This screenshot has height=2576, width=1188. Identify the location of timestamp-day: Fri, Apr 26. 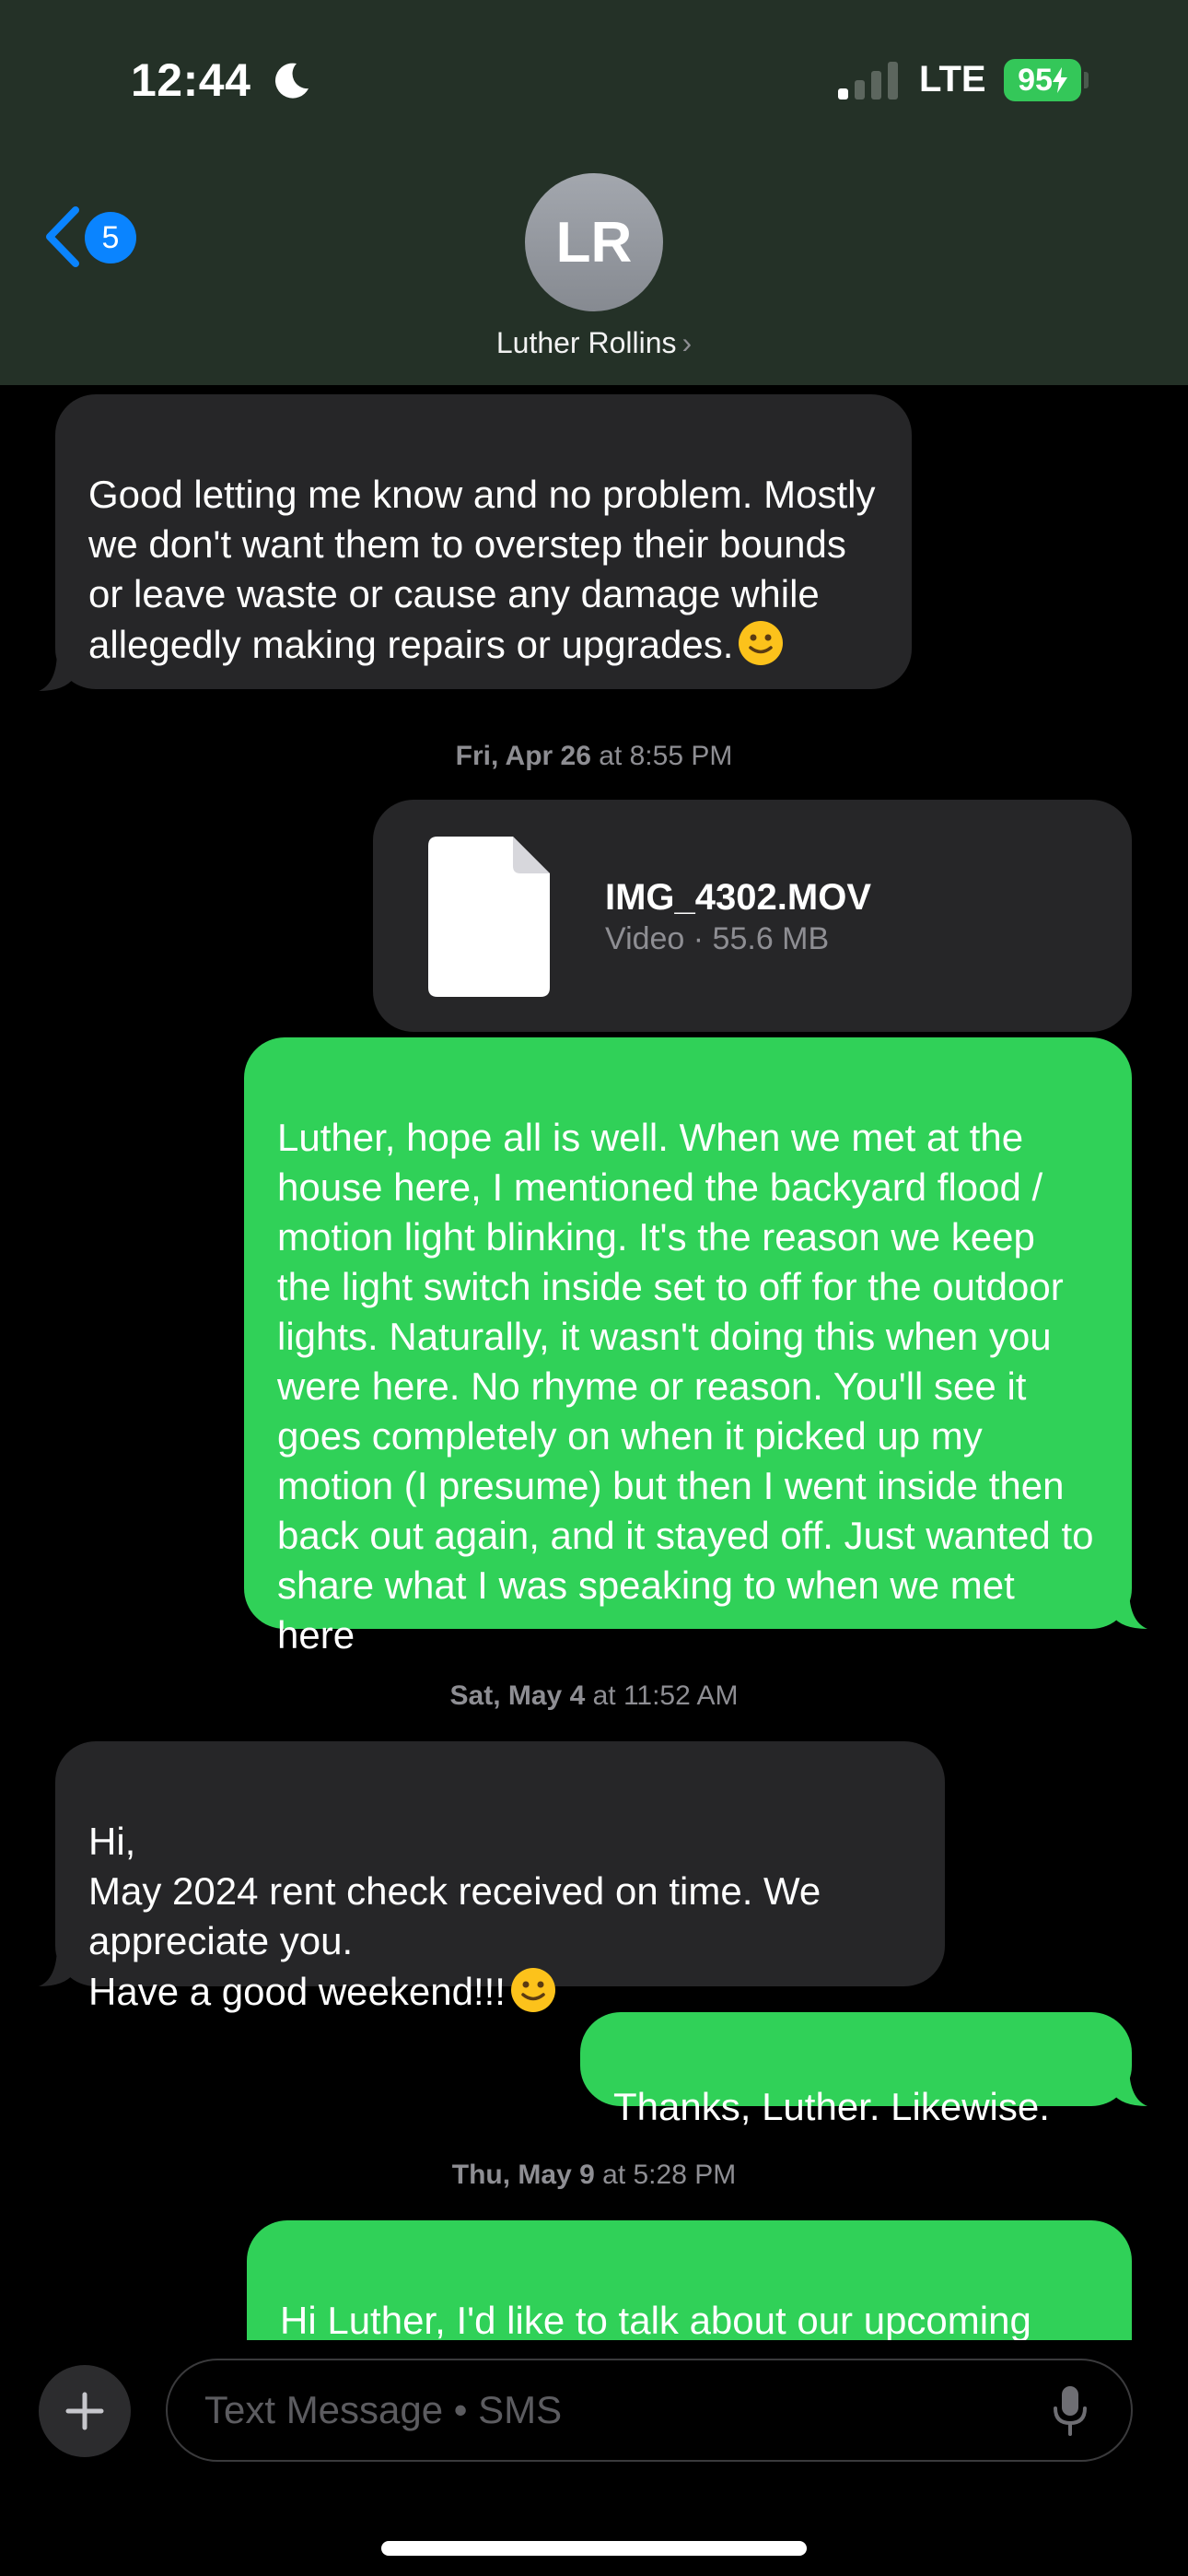
(523, 756).